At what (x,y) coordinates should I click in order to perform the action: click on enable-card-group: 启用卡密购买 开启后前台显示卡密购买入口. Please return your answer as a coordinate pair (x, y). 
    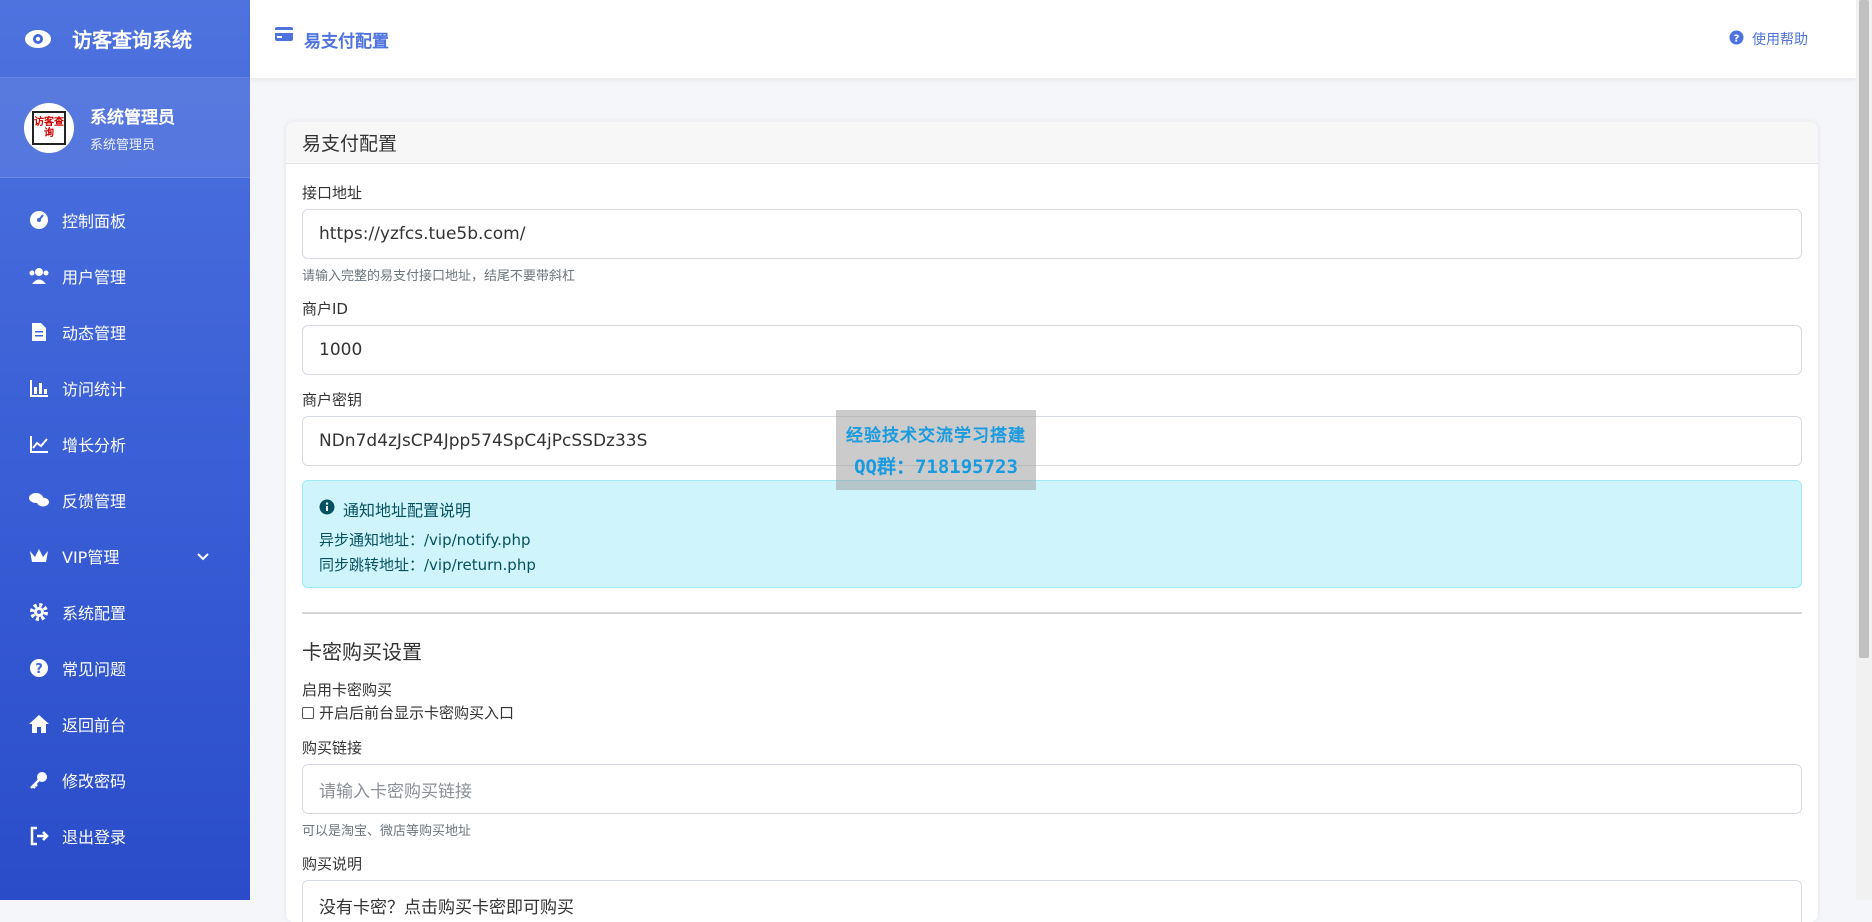
    Looking at the image, I should click on (1052, 701).